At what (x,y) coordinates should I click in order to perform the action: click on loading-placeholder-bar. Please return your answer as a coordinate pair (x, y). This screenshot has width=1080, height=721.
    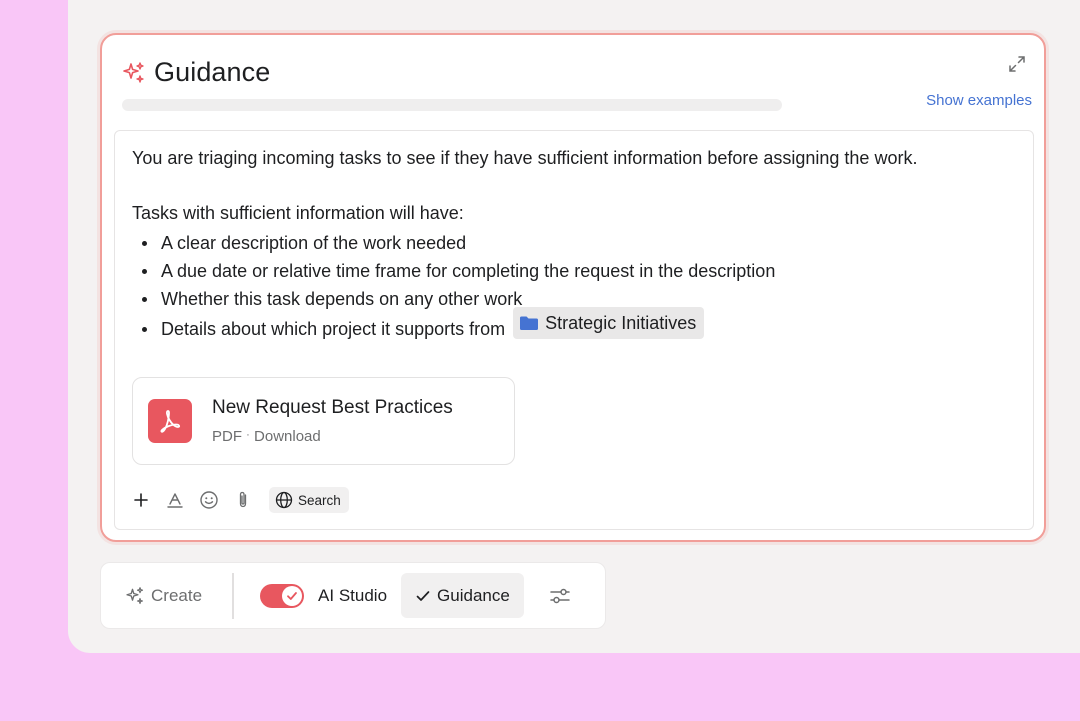
    Looking at the image, I should click on (452, 105).